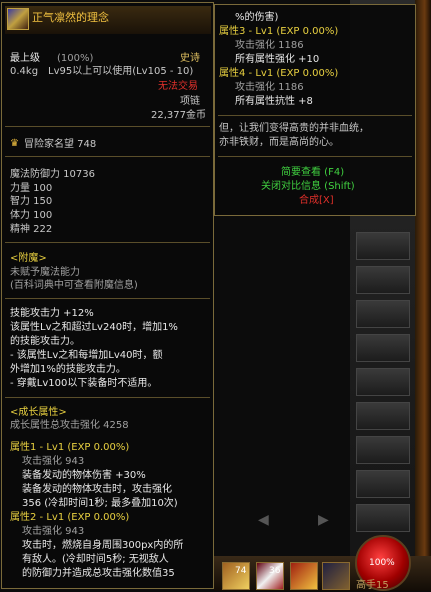  What do you see at coordinates (190, 58) in the screenshot?
I see `item-rarity: 史诗` at bounding box center [190, 58].